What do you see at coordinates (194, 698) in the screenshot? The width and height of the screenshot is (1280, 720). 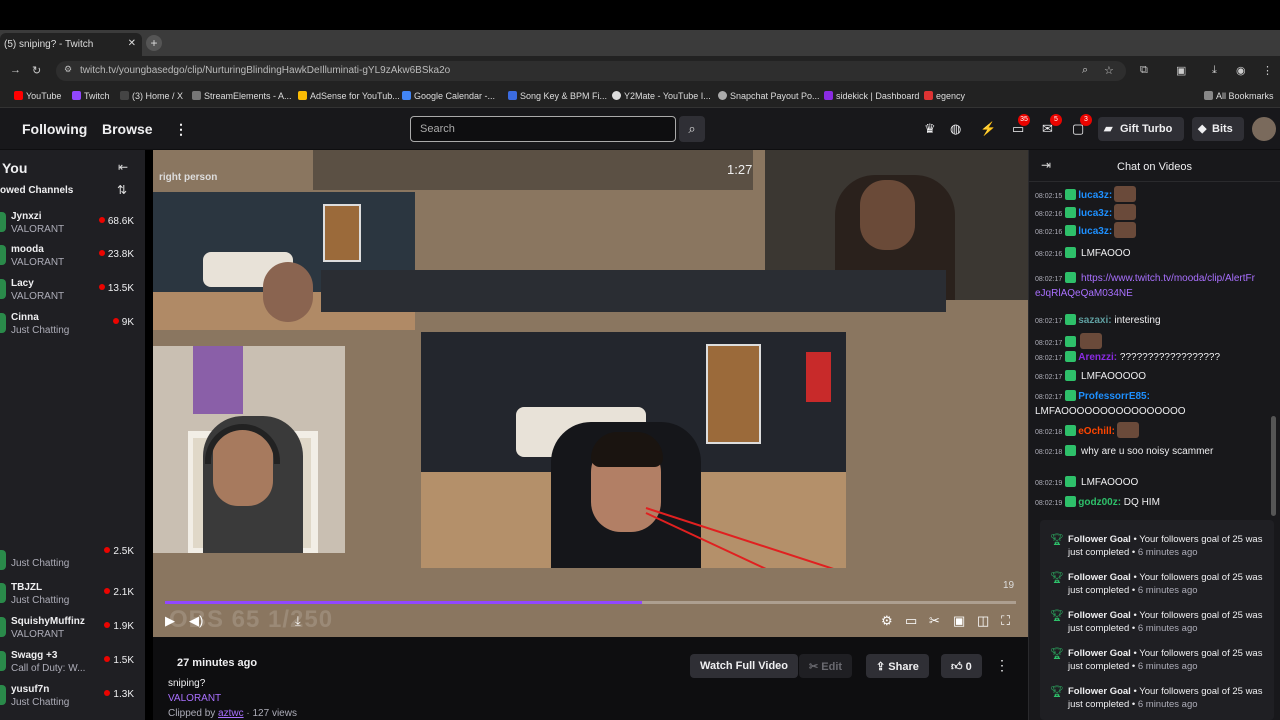 I see `clip-game-link: VALORANT` at bounding box center [194, 698].